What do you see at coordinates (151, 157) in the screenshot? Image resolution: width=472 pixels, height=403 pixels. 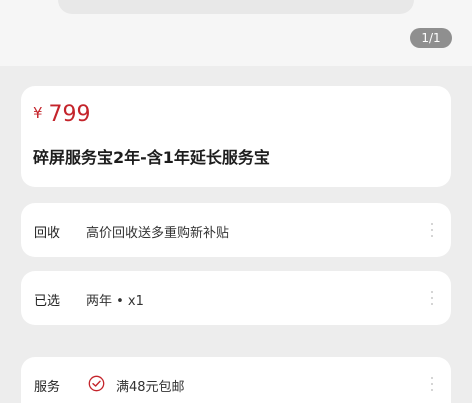 I see `product-title: 碎屏服务宝2年-含1年延长服务宝` at bounding box center [151, 157].